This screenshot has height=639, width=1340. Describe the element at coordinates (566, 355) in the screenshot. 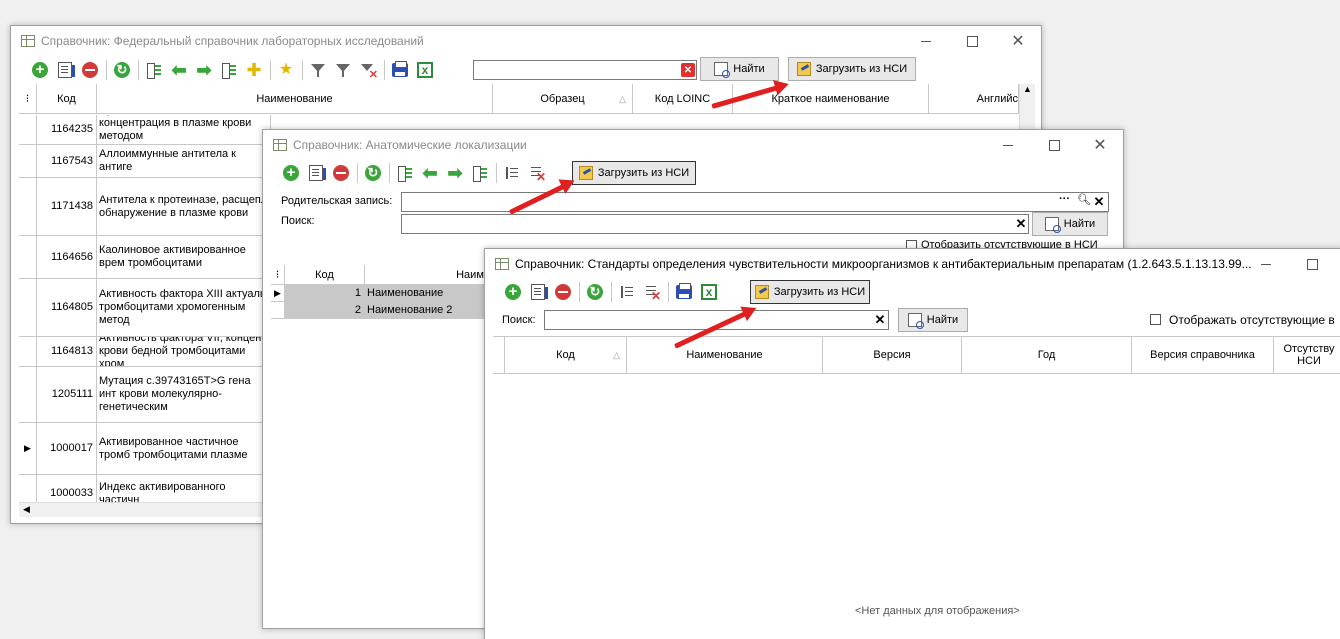

I see `col-code: Код △` at that location.